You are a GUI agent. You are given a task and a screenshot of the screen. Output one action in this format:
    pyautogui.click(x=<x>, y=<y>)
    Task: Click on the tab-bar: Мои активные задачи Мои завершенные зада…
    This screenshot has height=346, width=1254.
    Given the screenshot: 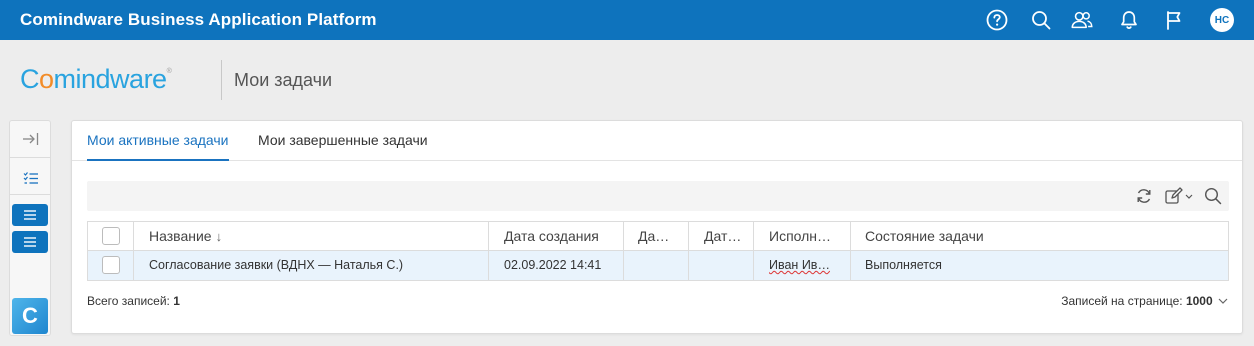 What is the action you would take?
    pyautogui.click(x=657, y=141)
    